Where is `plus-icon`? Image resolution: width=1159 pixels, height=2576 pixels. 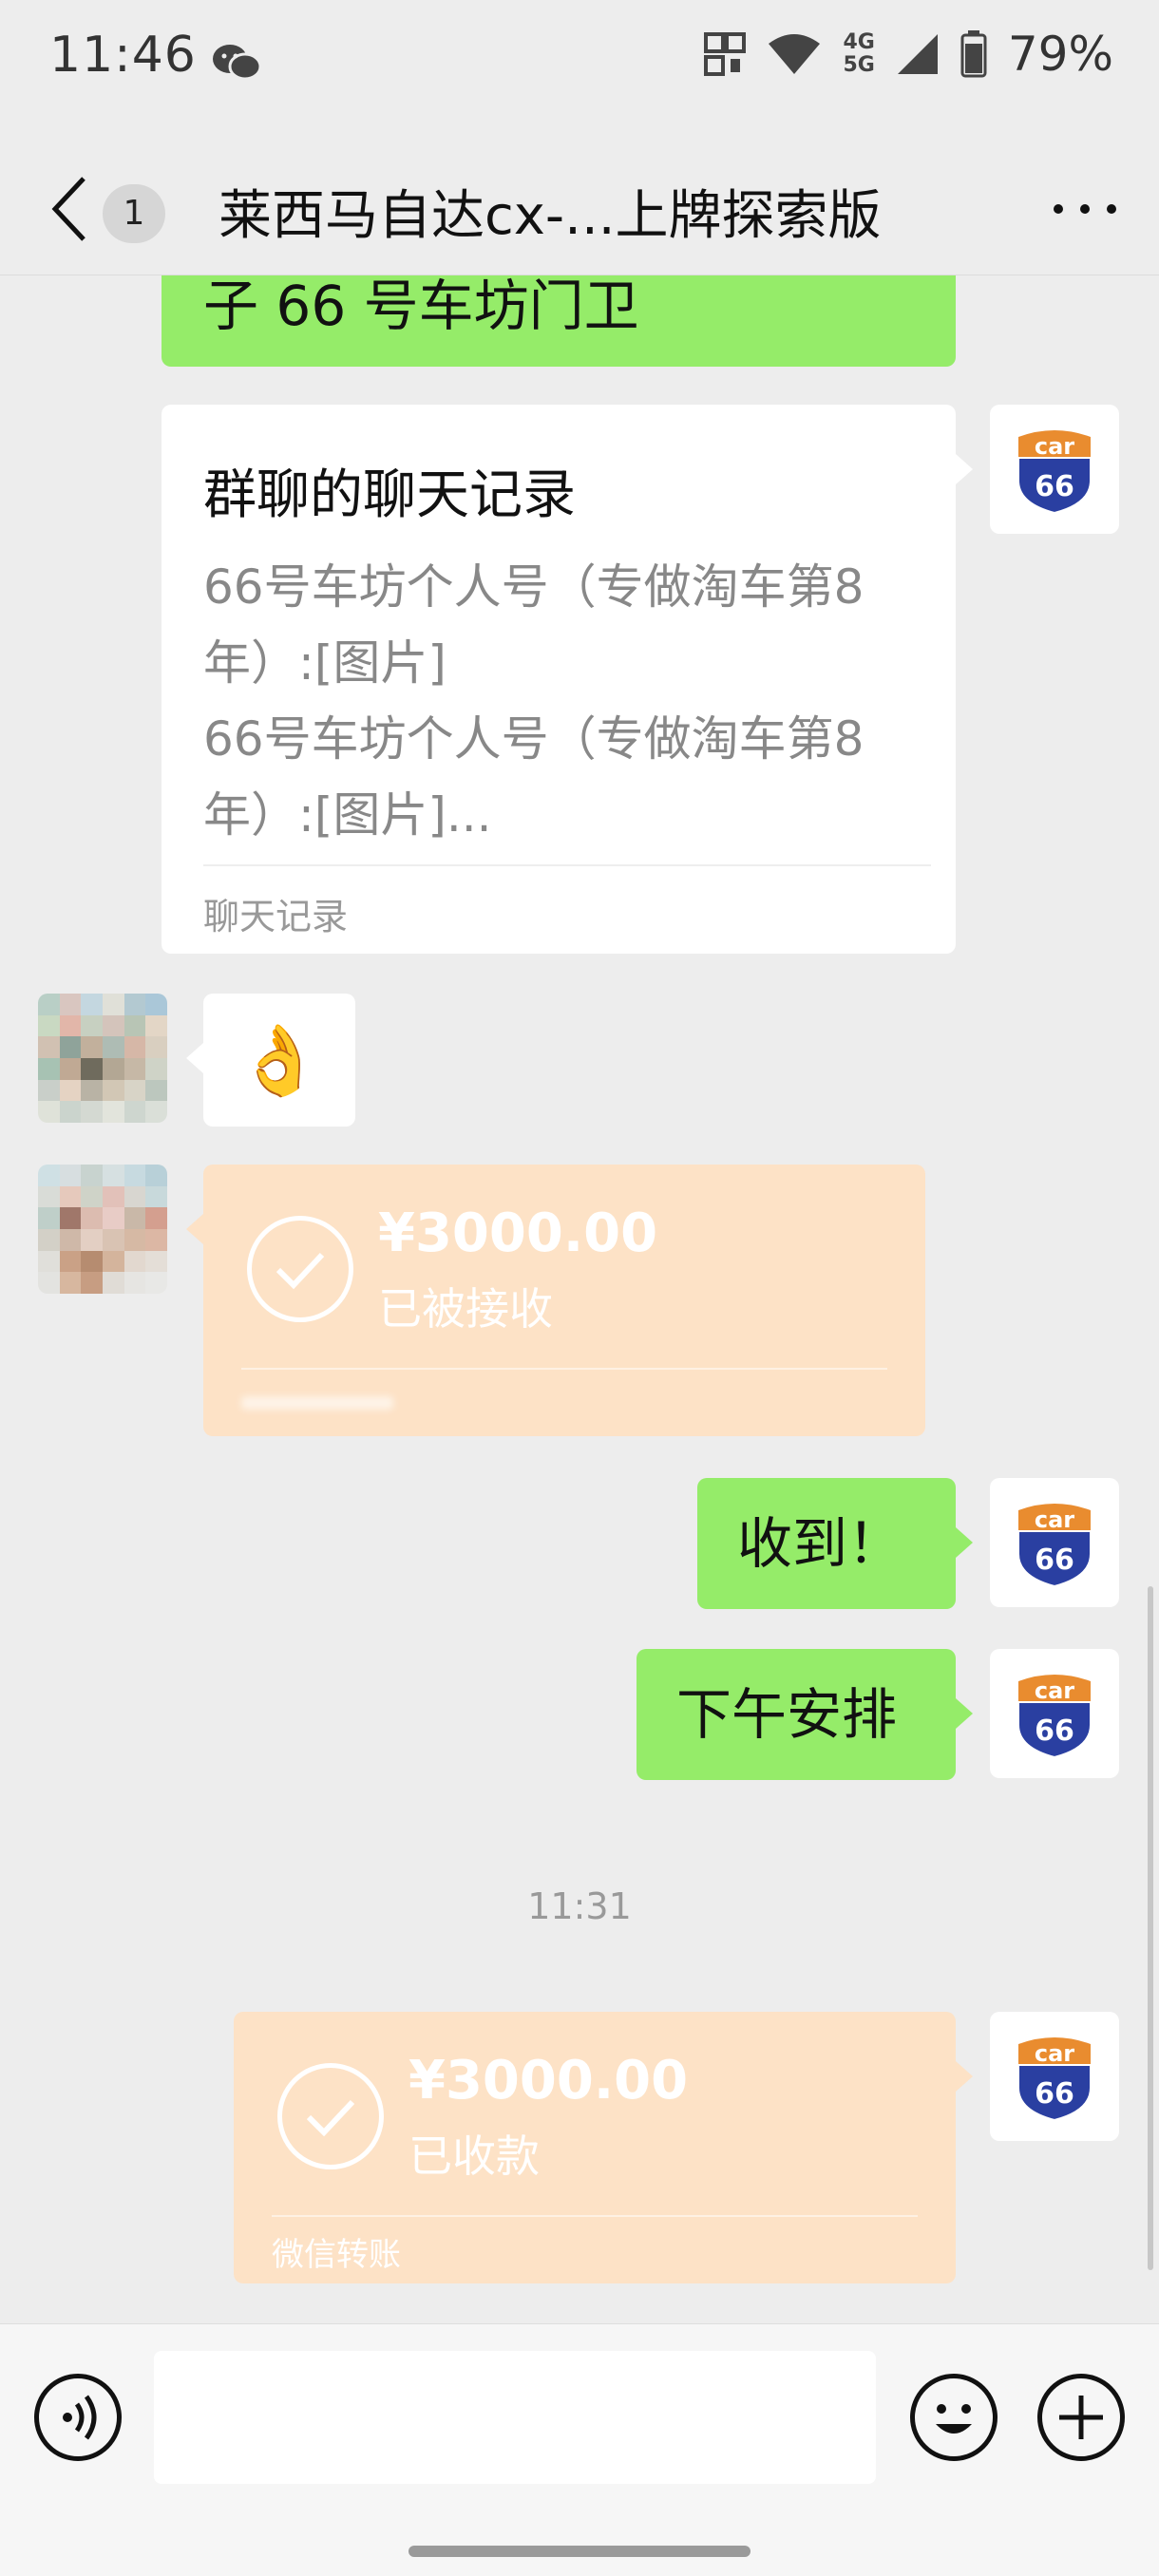 plus-icon is located at coordinates (1081, 2417).